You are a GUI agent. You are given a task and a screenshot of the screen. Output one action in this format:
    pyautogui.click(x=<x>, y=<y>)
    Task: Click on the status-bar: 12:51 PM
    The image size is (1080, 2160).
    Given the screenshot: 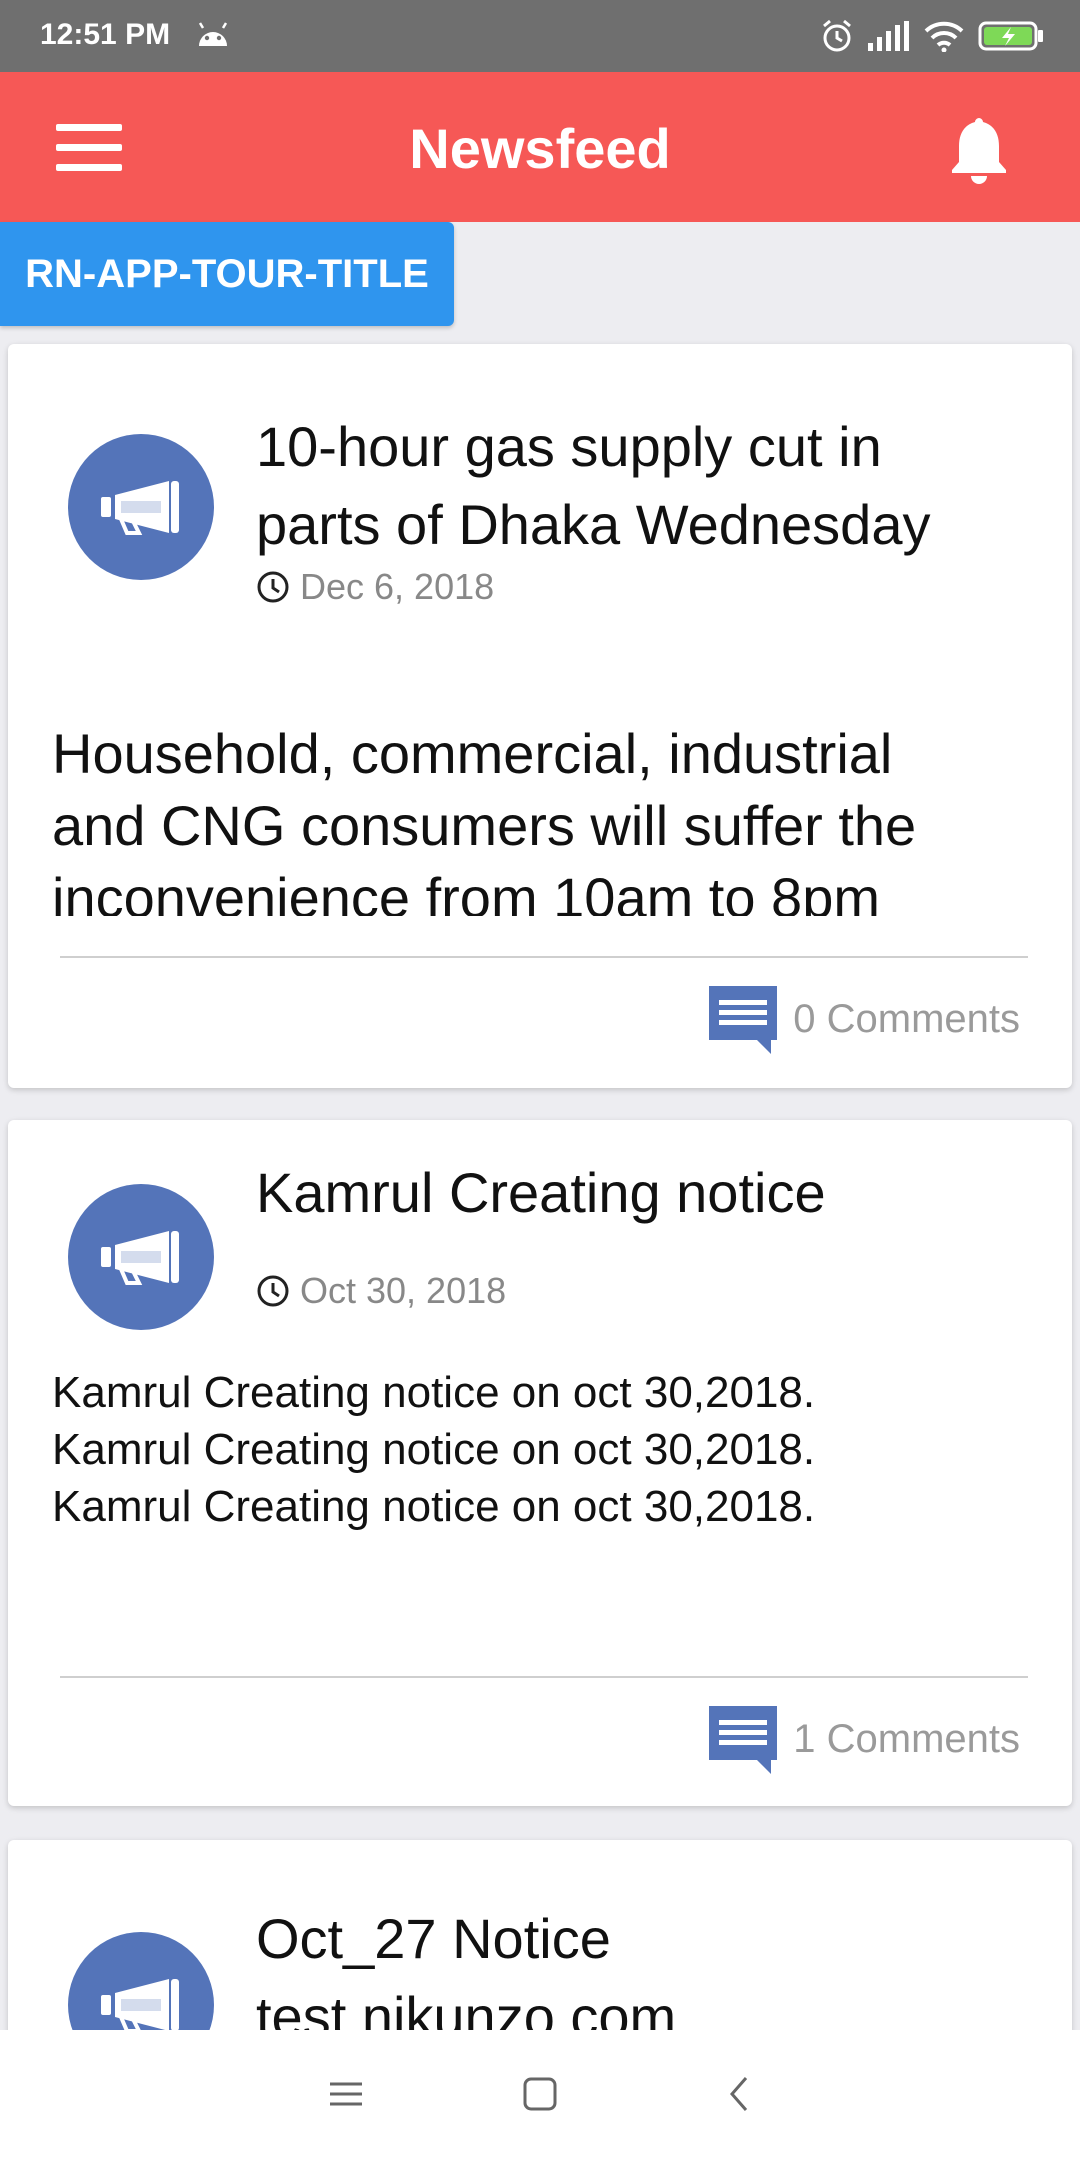 What is the action you would take?
    pyautogui.click(x=540, y=36)
    